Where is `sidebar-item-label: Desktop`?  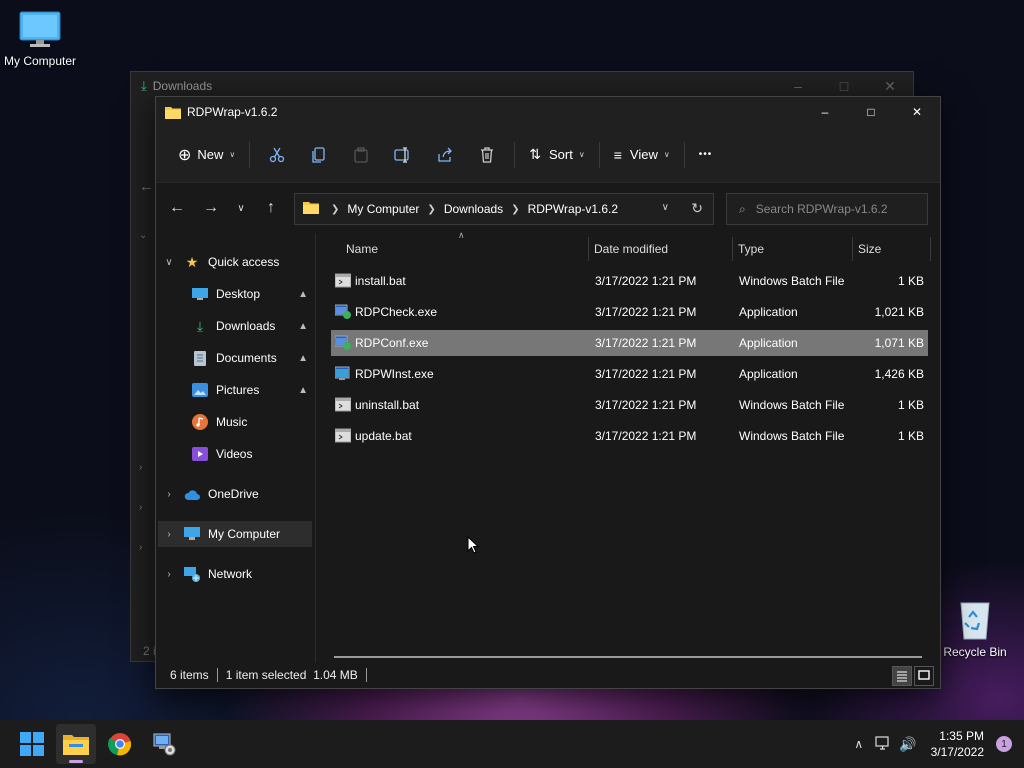 sidebar-item-label: Desktop is located at coordinates (238, 294).